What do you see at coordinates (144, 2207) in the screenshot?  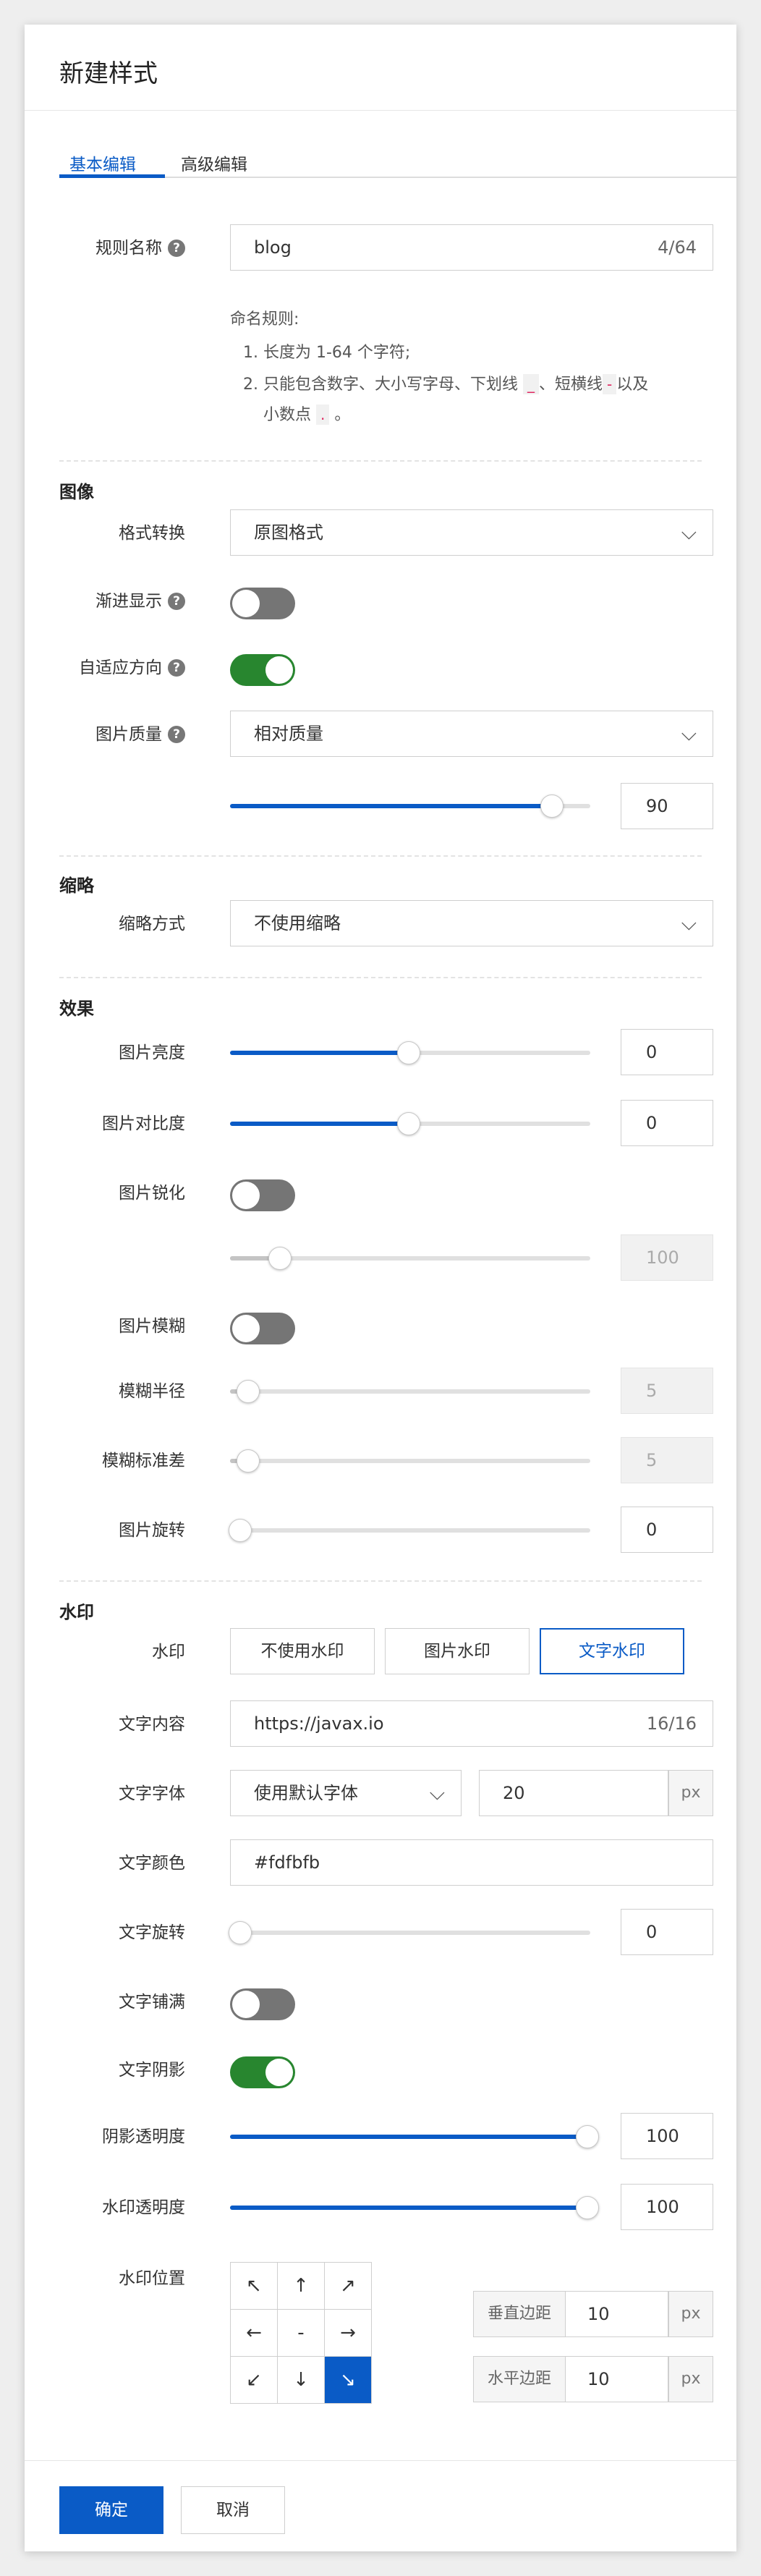 I see `watermark-opacity-label: 水印透明度` at bounding box center [144, 2207].